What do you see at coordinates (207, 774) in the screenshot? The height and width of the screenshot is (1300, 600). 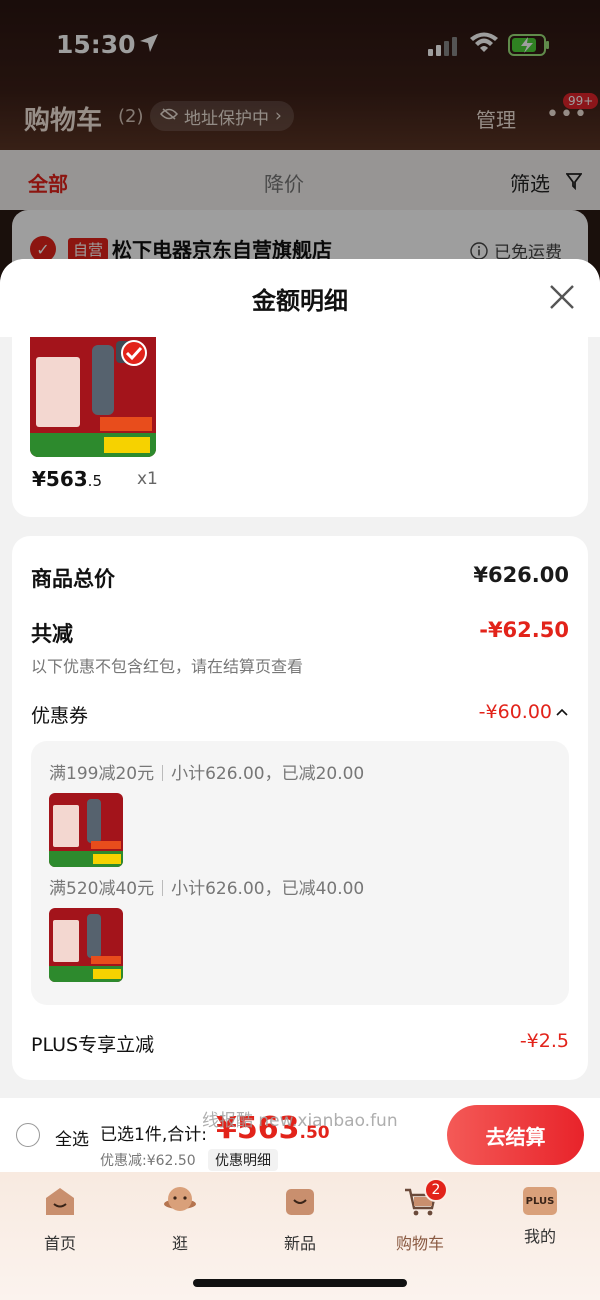 I see `coupon-rule-1: 满199减20元 小计626.00，已减20.00` at bounding box center [207, 774].